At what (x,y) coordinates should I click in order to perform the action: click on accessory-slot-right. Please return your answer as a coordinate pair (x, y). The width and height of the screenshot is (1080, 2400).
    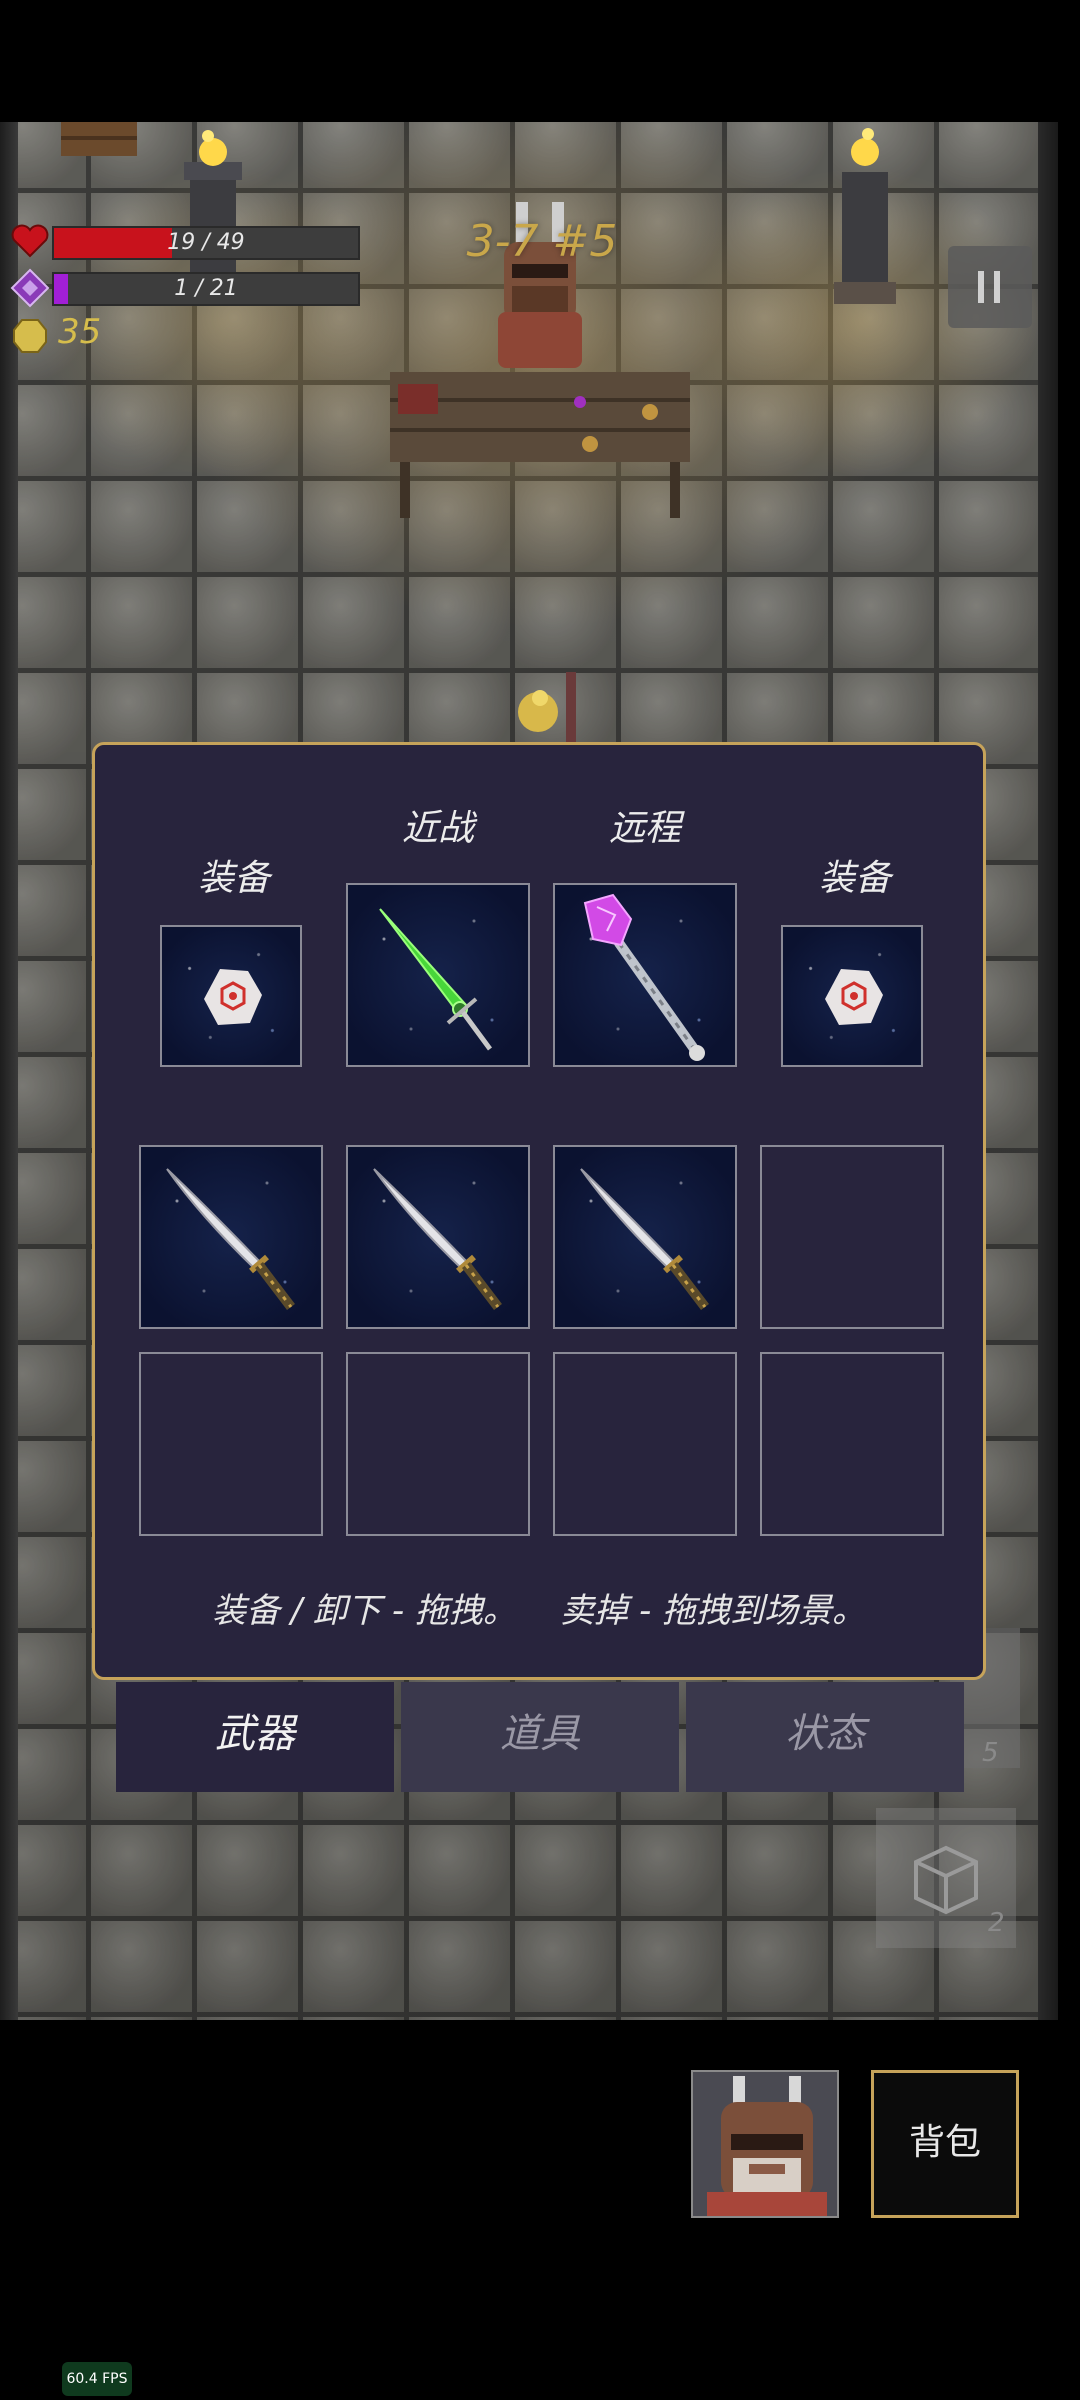
    Looking at the image, I should click on (852, 996).